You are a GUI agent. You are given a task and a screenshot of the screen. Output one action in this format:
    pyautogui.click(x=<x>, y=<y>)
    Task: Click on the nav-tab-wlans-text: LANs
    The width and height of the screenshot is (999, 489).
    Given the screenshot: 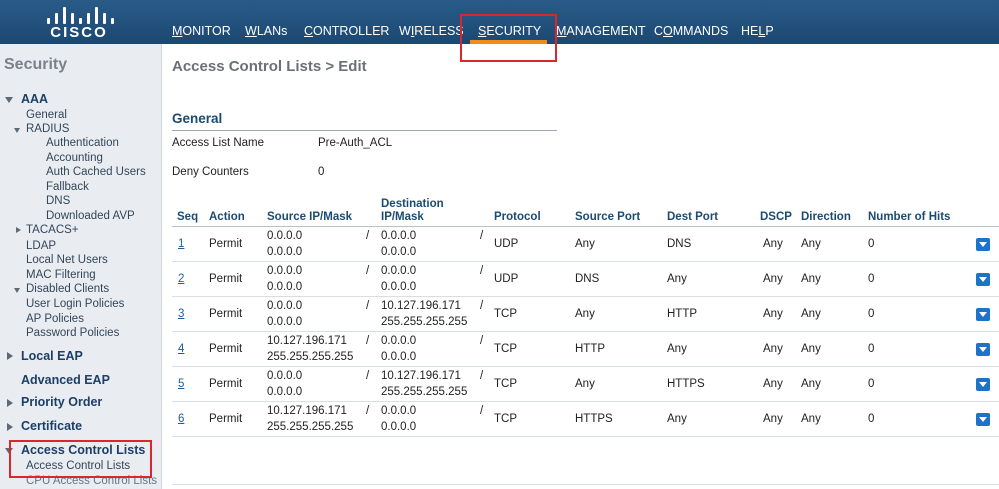 What is the action you would take?
    pyautogui.click(x=272, y=31)
    